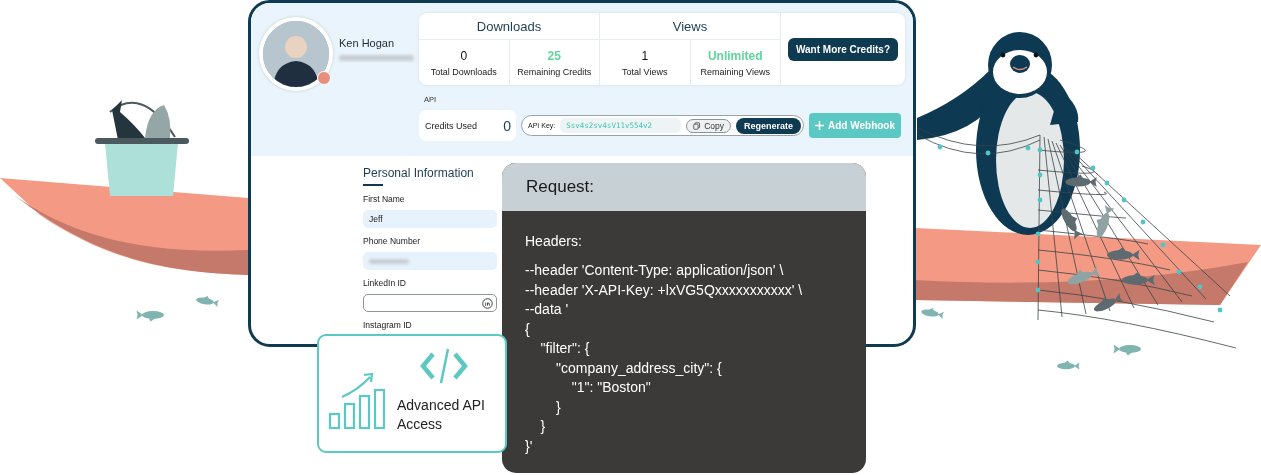 This screenshot has height=475, width=1261. Describe the element at coordinates (384, 199) in the screenshot. I see `field-label: First Name` at that location.